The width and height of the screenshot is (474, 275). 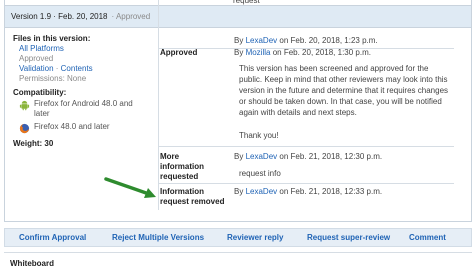 What do you see at coordinates (348, 237) in the screenshot?
I see `request-super-review-button: Request super-review` at bounding box center [348, 237].